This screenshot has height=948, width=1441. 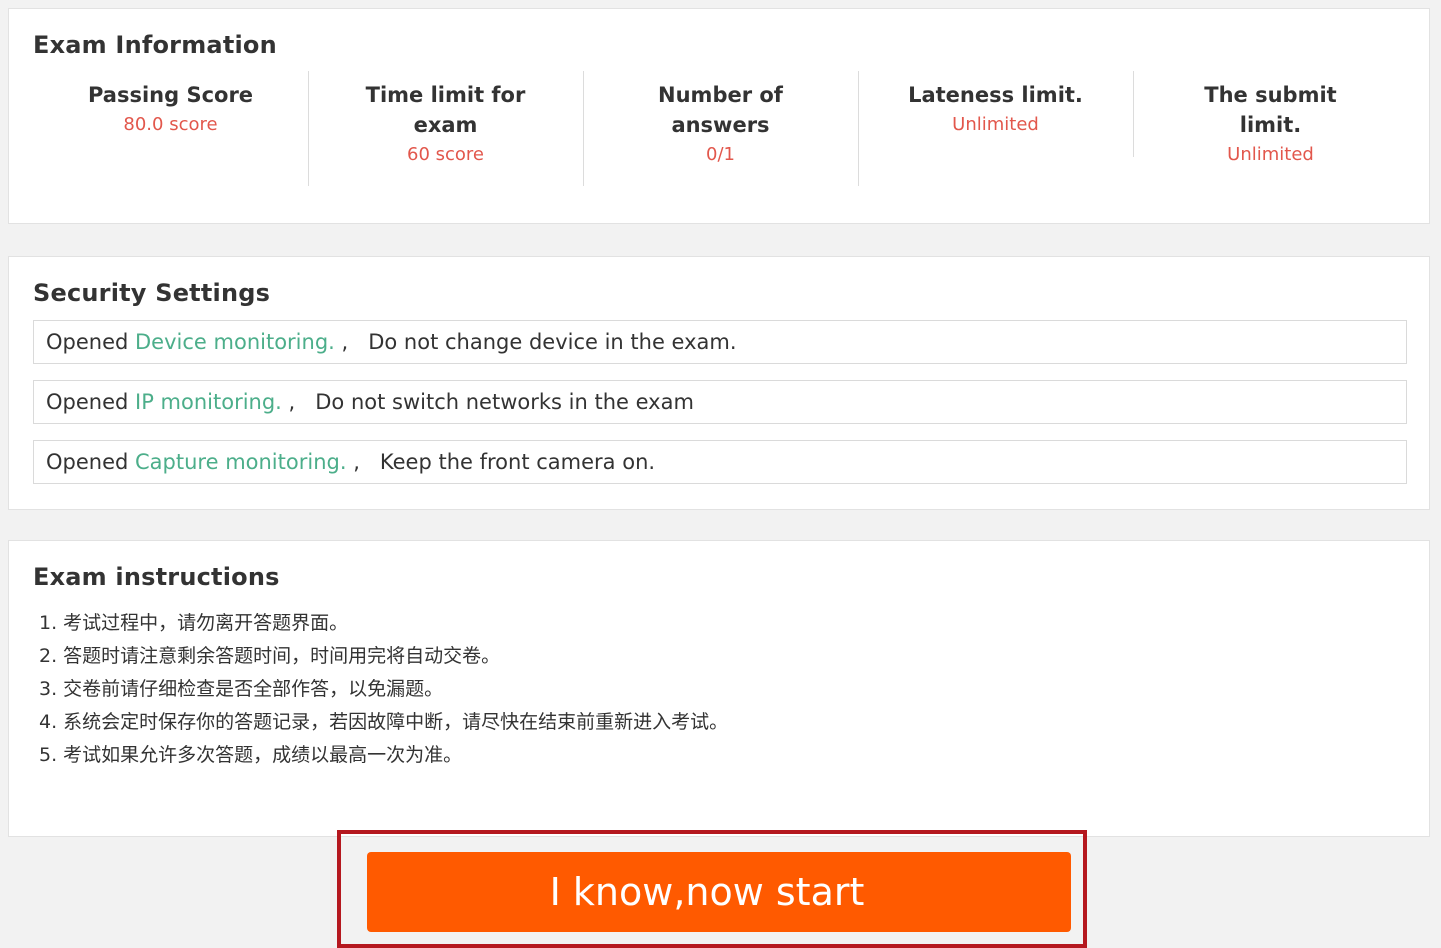 I want to click on instruction-item: 2. 答题时请注意剩余答题时间，时间用完将自动交卷。, so click(x=270, y=656).